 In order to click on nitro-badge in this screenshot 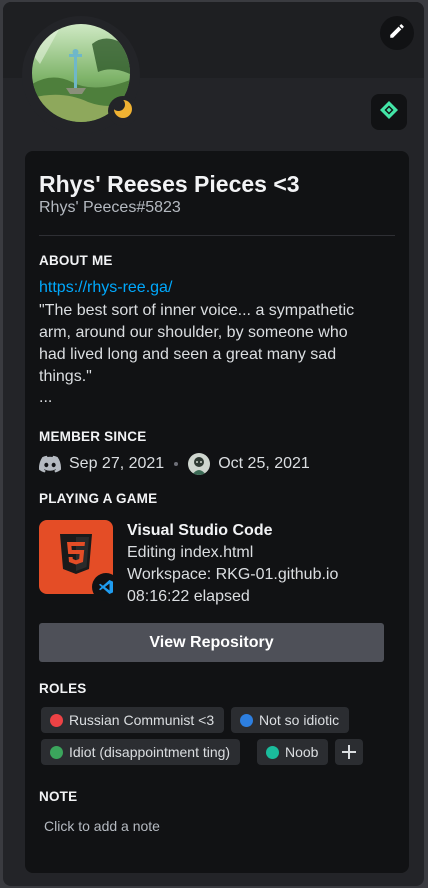, I will do `click(389, 112)`.